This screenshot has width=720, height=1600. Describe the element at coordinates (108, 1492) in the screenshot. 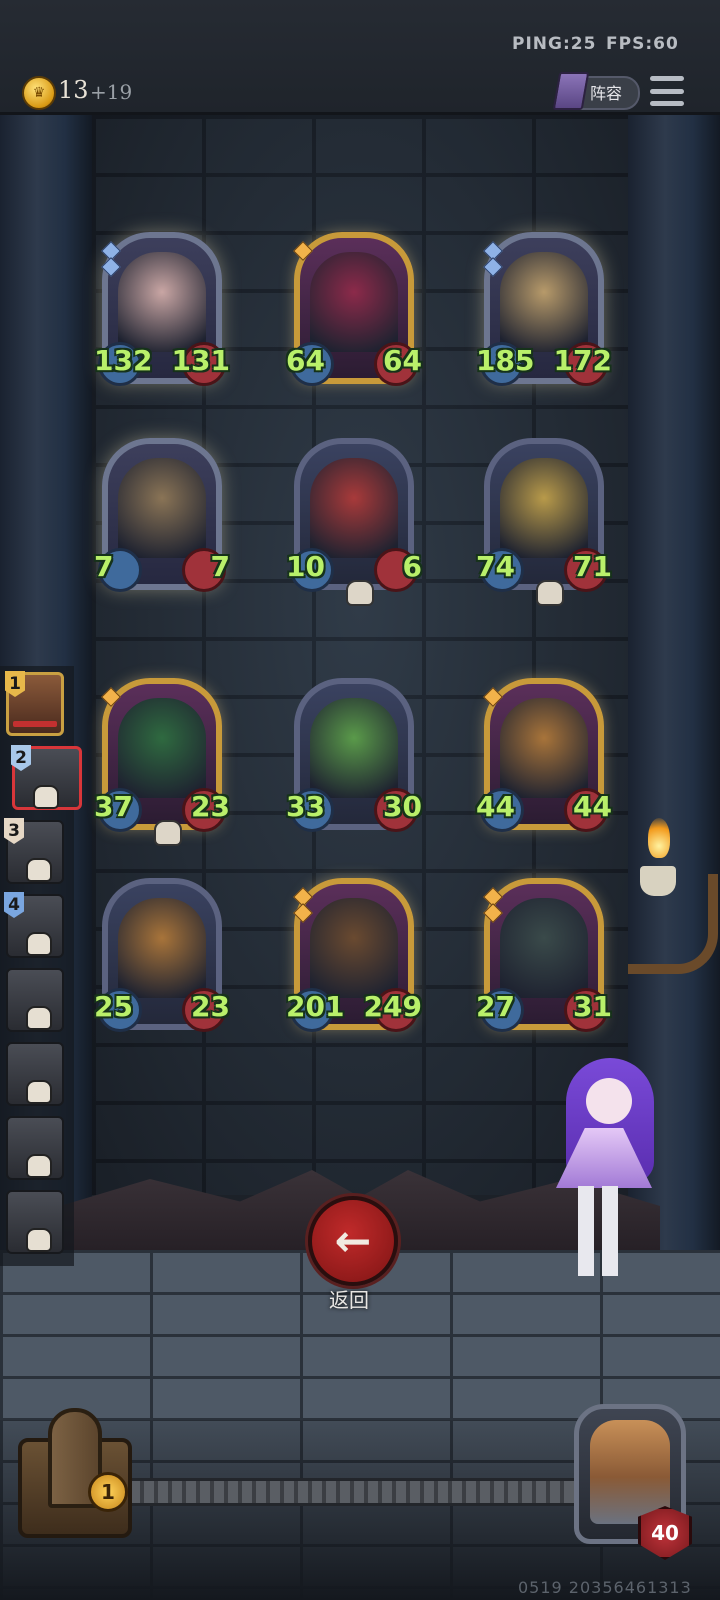

I see `tavern-level-badge: 1` at that location.